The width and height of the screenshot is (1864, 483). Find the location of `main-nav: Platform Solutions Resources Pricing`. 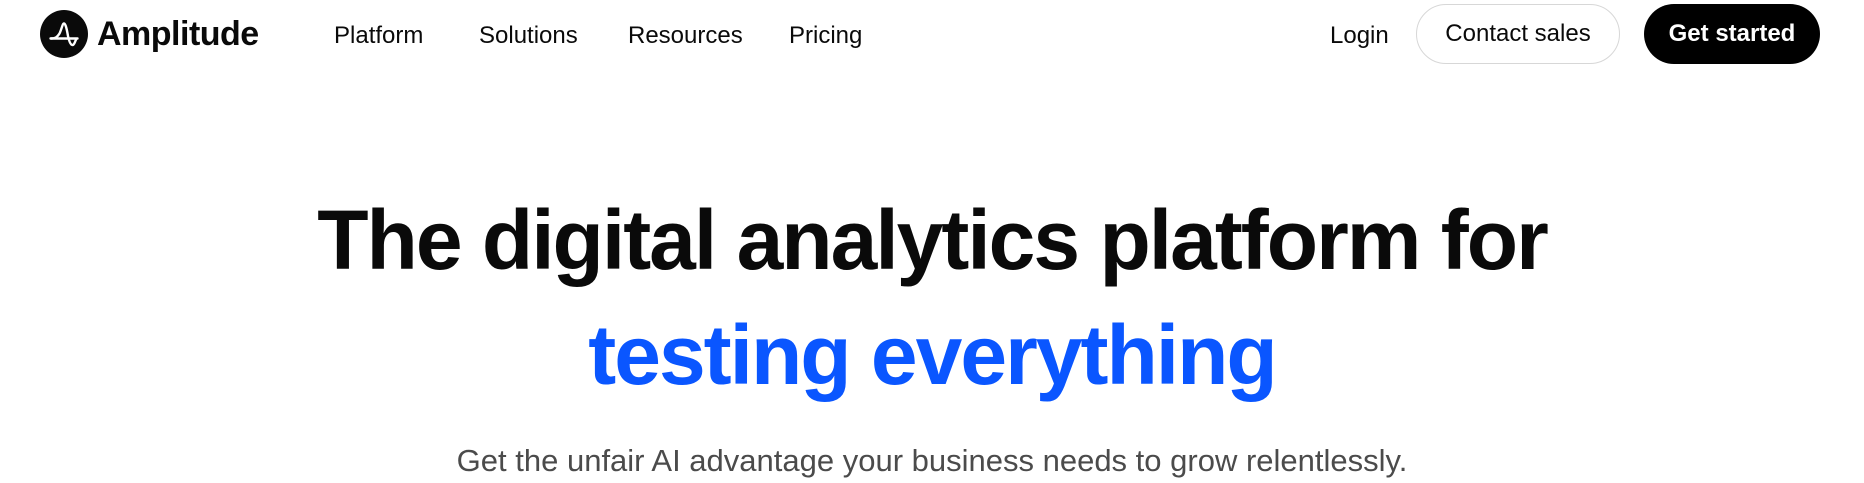

main-nav: Platform Solutions Resources Pricing is located at coordinates (606, 36).